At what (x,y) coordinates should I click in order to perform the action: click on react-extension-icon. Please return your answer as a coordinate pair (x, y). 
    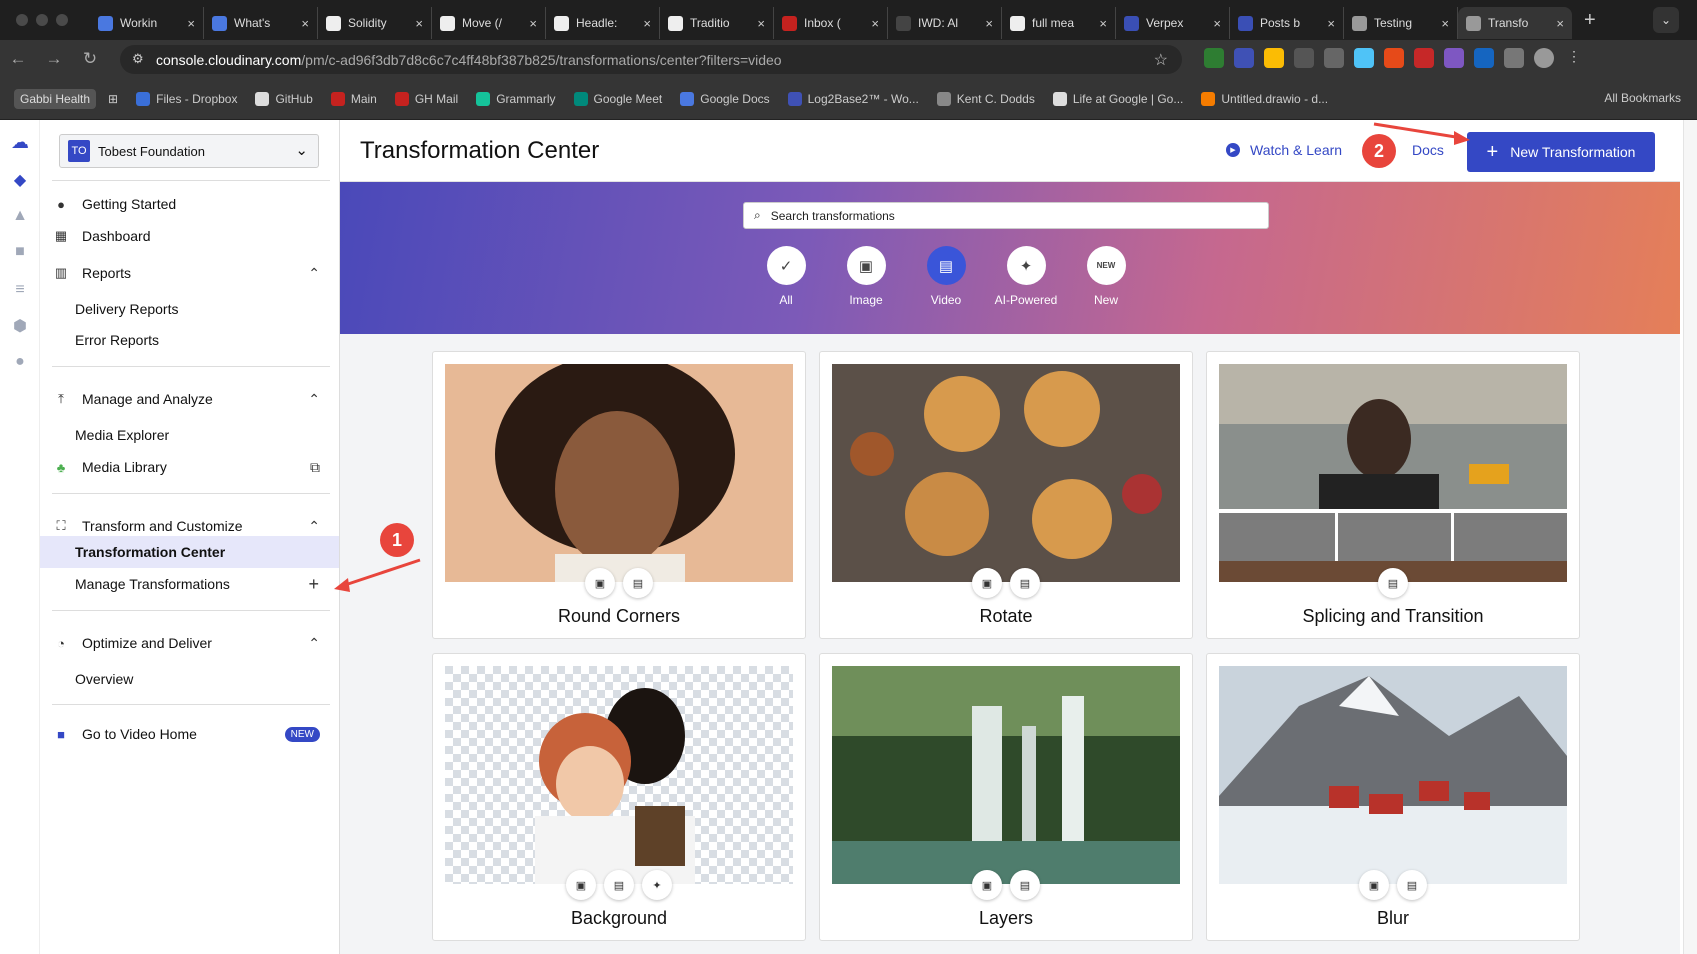
    Looking at the image, I should click on (1364, 58).